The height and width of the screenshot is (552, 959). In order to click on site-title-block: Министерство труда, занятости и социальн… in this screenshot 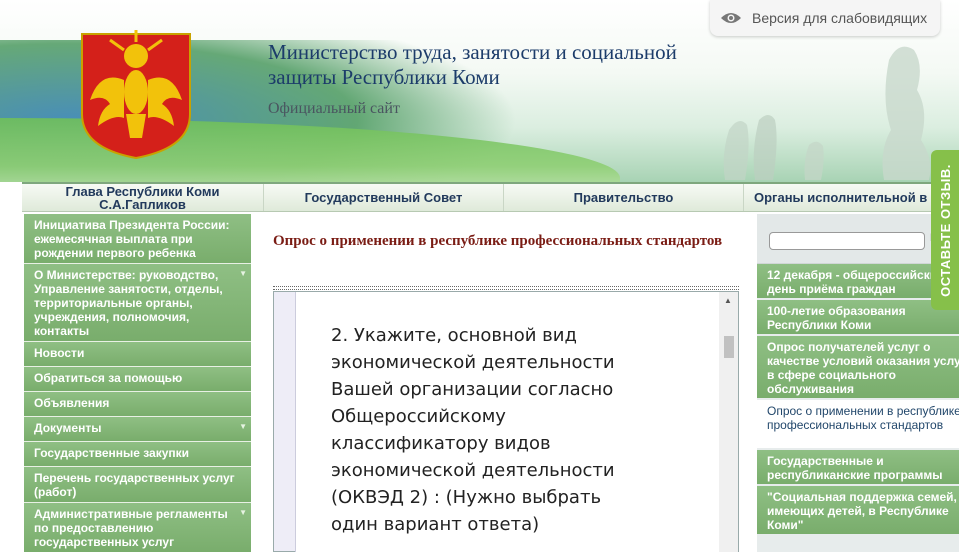, I will do `click(478, 79)`.